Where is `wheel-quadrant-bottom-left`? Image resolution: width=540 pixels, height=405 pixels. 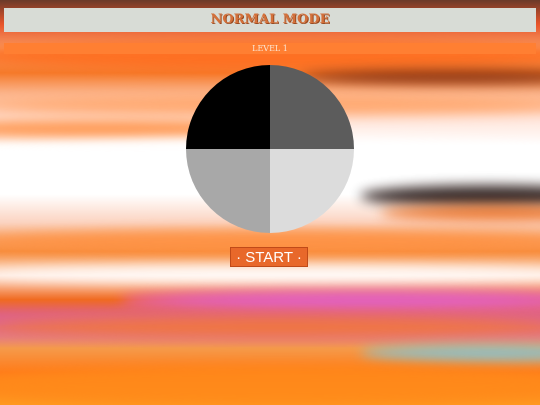
wheel-quadrant-bottom-left is located at coordinates (228, 191).